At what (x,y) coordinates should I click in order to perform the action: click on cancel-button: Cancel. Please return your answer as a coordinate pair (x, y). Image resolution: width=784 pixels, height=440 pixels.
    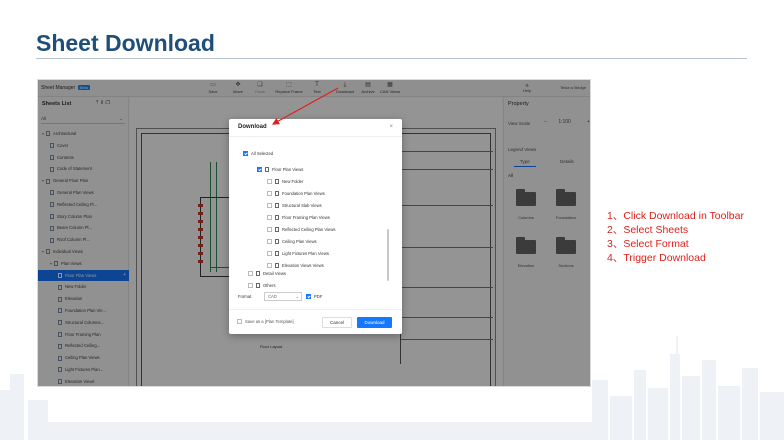
    Looking at the image, I should click on (337, 322).